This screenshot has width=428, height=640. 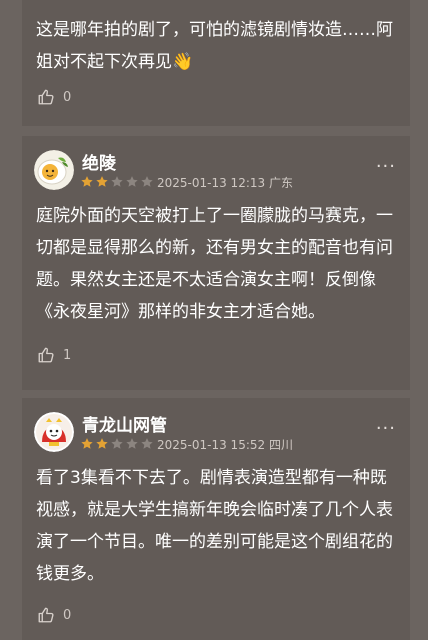 What do you see at coordinates (67, 355) in the screenshot?
I see `like-count: 1` at bounding box center [67, 355].